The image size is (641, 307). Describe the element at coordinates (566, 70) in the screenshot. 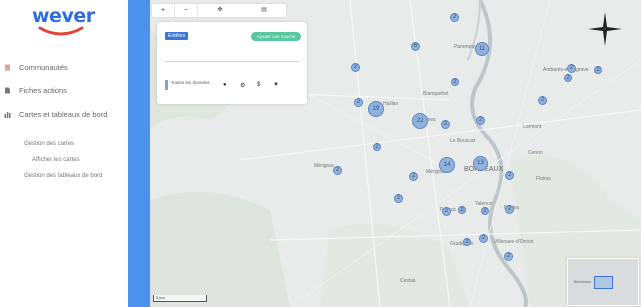

I see `place-label: Ambarès-et-Lagrave` at that location.